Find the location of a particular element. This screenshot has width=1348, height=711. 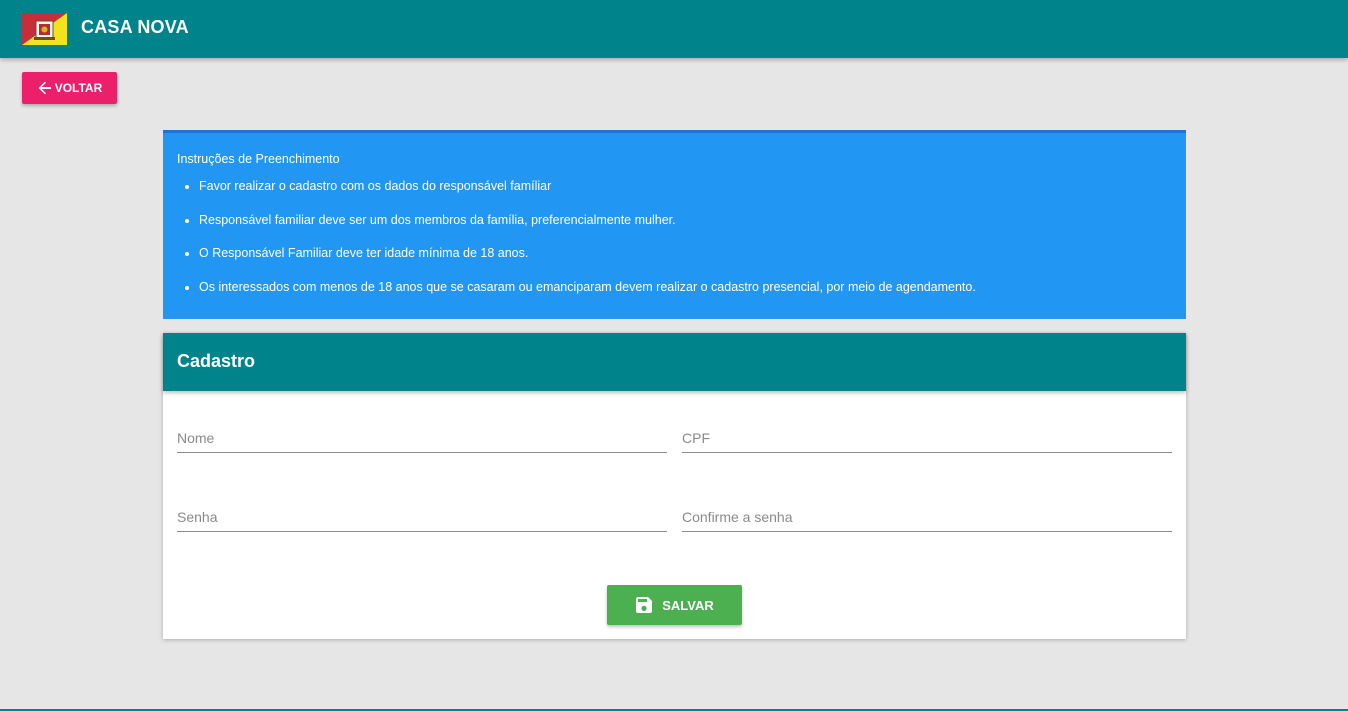

cpf-input is located at coordinates (927, 438).